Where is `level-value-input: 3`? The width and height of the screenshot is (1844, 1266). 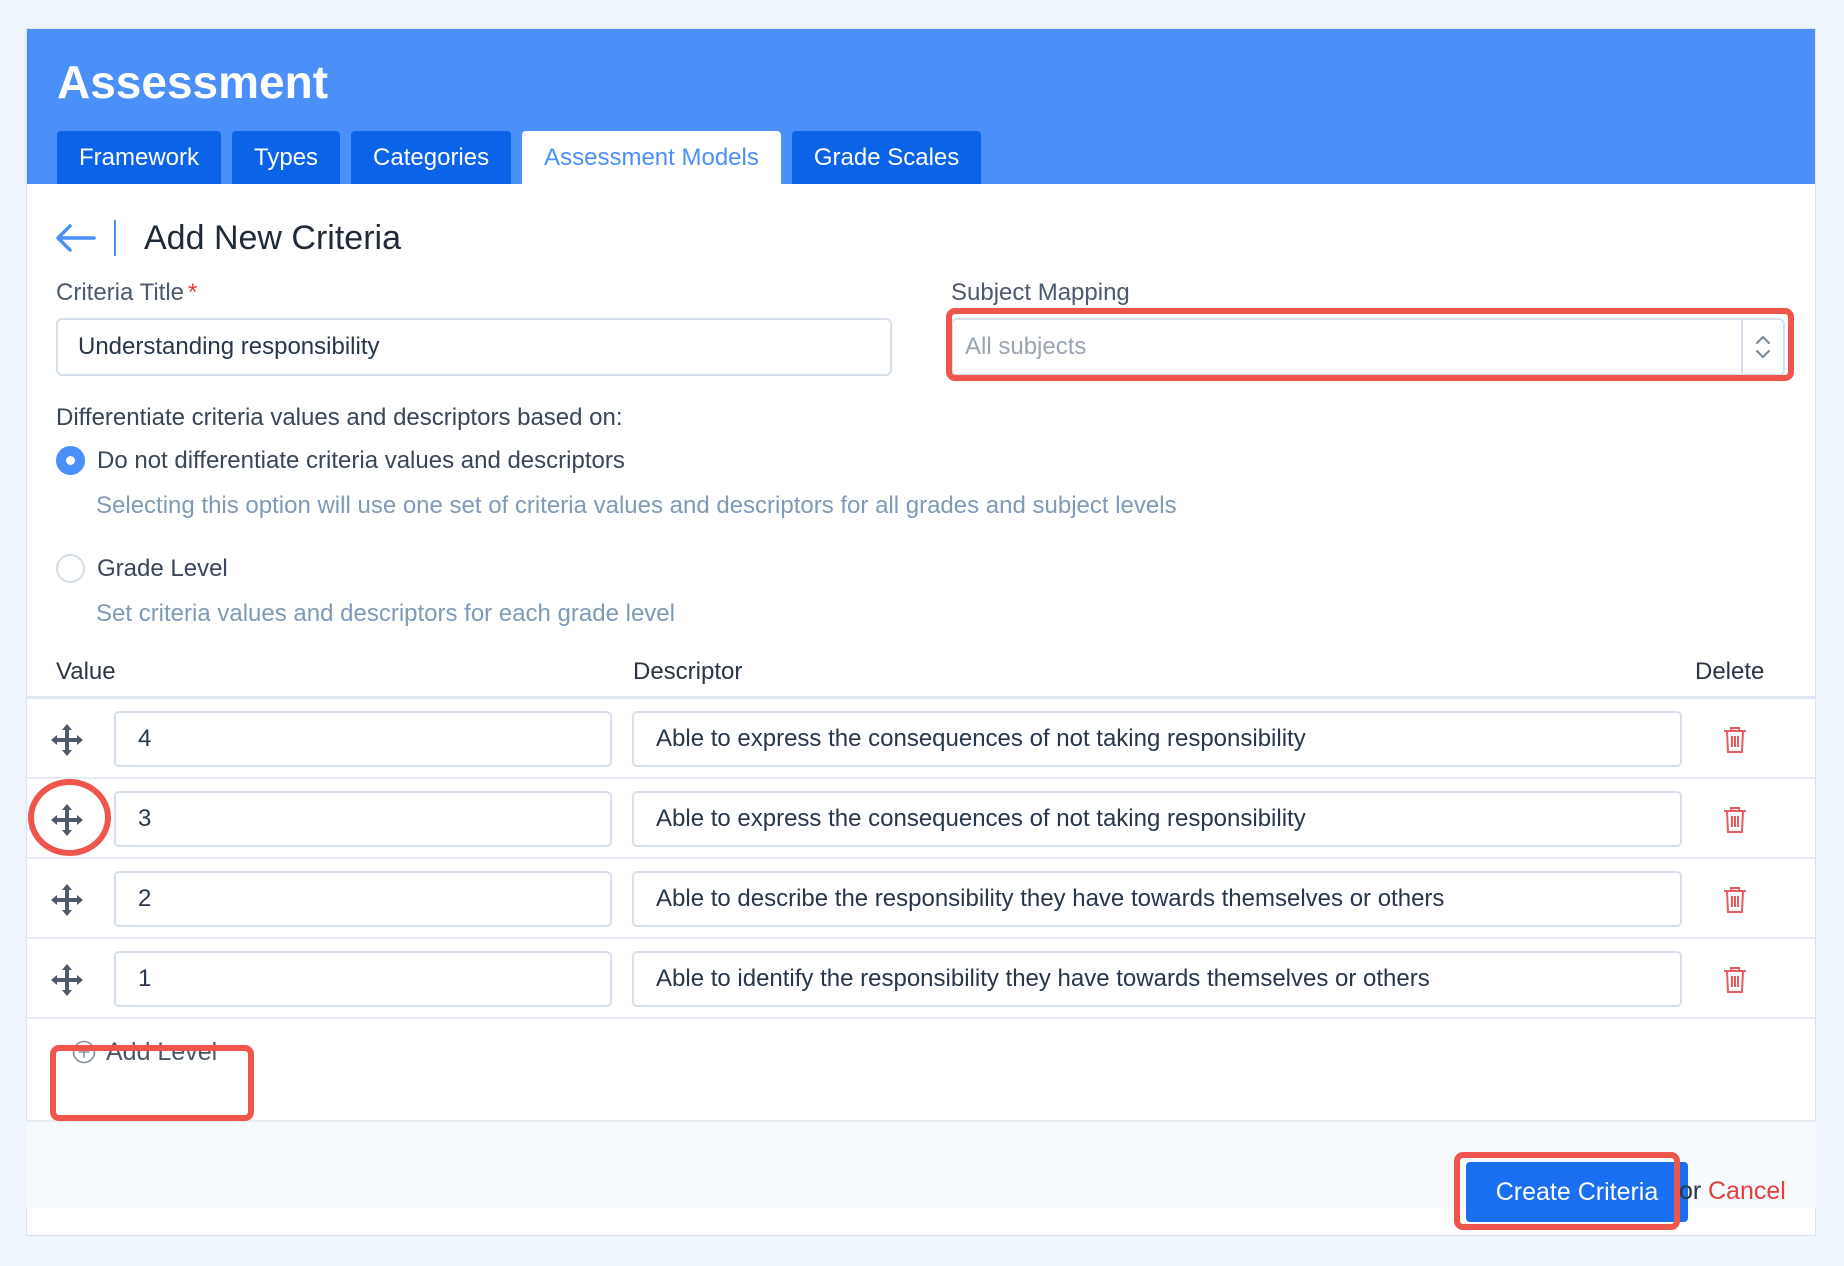 level-value-input: 3 is located at coordinates (363, 819).